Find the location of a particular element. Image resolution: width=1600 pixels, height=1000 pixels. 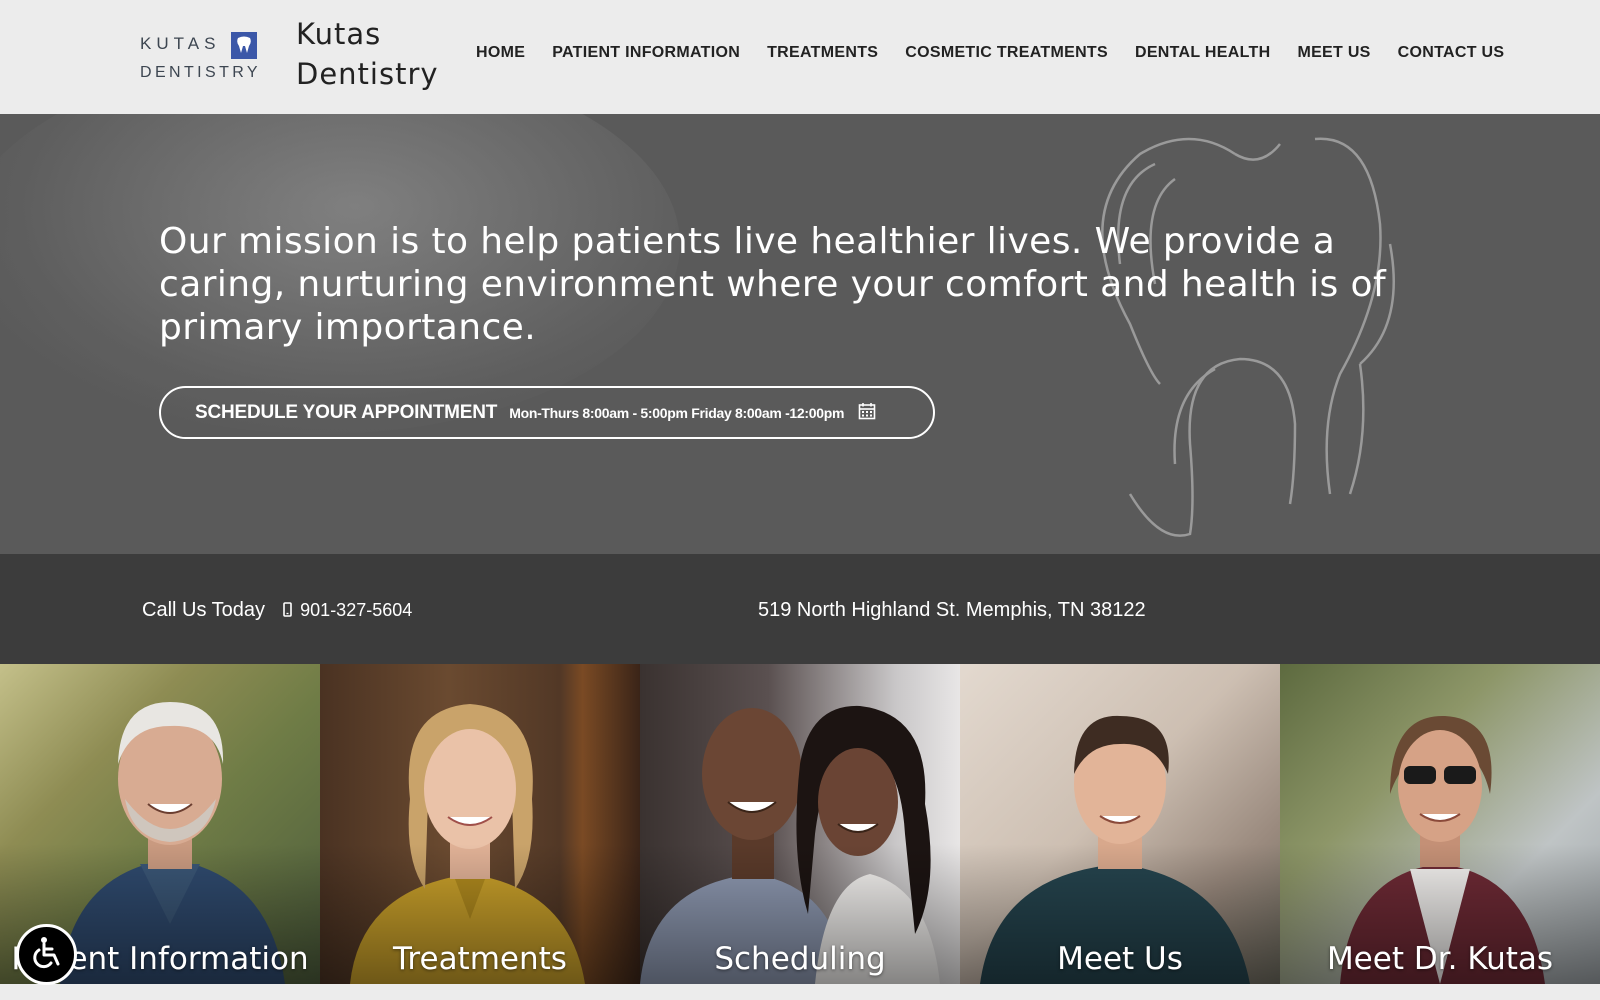

nav-contact-us: CONTACT US is located at coordinates (1451, 53).